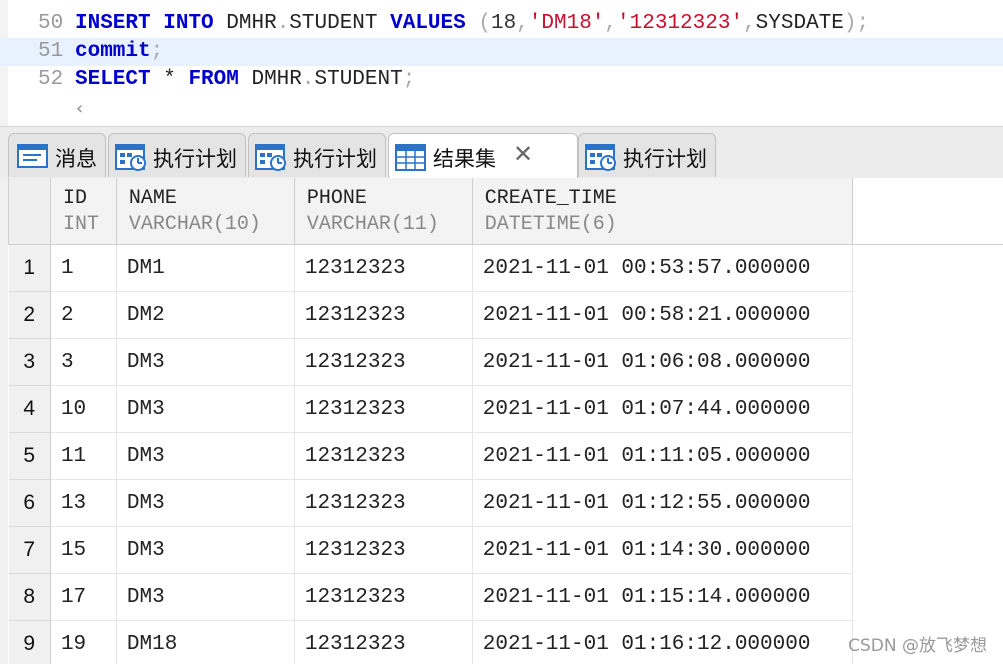 The height and width of the screenshot is (664, 1003). What do you see at coordinates (29, 315) in the screenshot?
I see `row-number: 2` at bounding box center [29, 315].